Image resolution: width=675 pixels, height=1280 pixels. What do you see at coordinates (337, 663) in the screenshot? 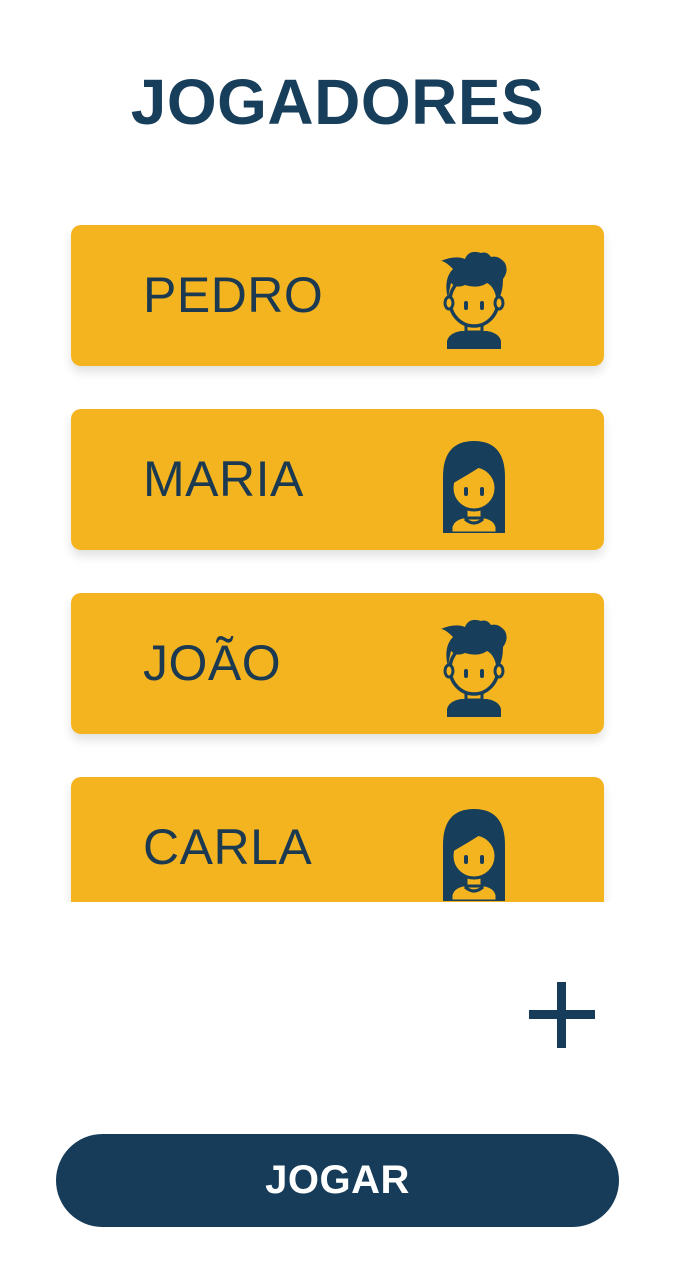
I see `player-card: JOÃO` at bounding box center [337, 663].